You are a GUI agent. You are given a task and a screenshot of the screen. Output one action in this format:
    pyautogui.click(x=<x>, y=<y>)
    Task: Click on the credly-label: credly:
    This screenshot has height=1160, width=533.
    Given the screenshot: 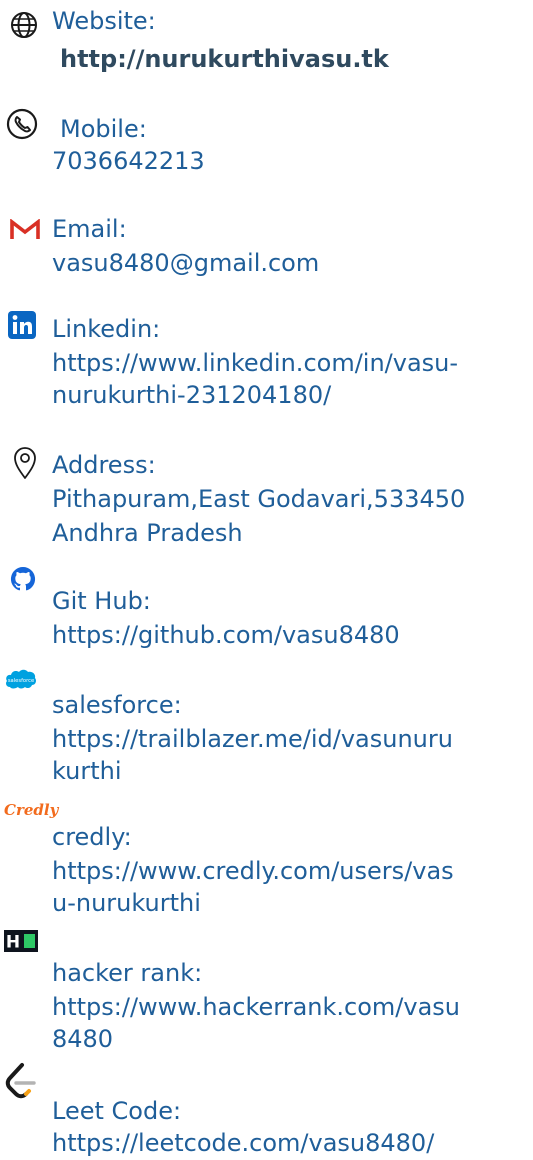 What is the action you would take?
    pyautogui.click(x=92, y=837)
    